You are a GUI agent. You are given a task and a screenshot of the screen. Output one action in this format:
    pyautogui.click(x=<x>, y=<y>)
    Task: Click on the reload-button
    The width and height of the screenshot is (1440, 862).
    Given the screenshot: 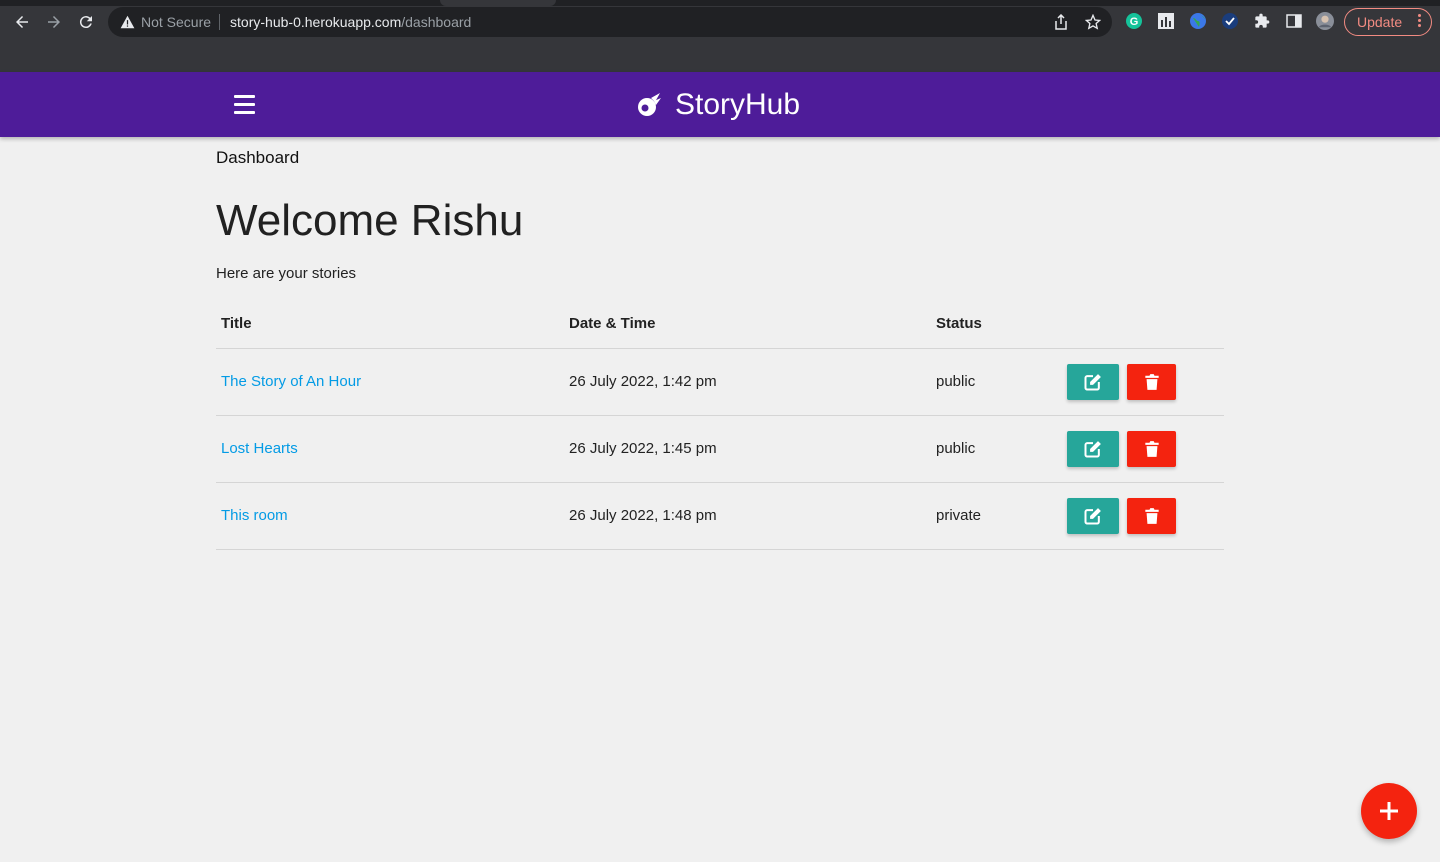 What is the action you would take?
    pyautogui.click(x=86, y=22)
    